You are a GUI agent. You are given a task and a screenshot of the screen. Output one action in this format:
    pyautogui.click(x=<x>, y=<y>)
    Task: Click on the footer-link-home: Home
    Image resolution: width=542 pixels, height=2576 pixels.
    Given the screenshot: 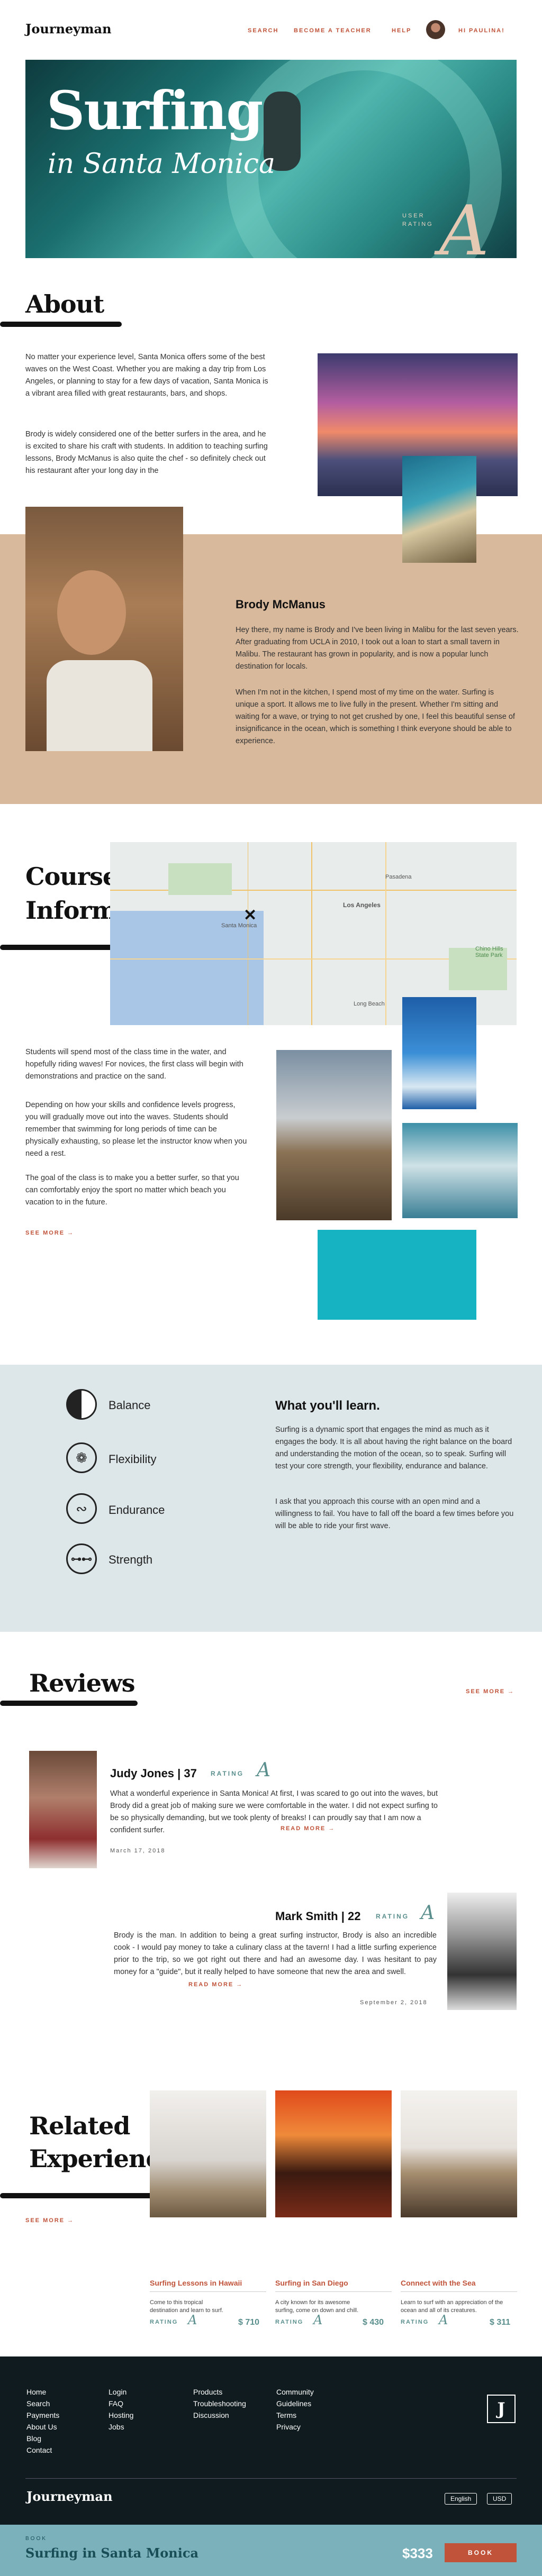 What is the action you would take?
    pyautogui.click(x=42, y=2392)
    